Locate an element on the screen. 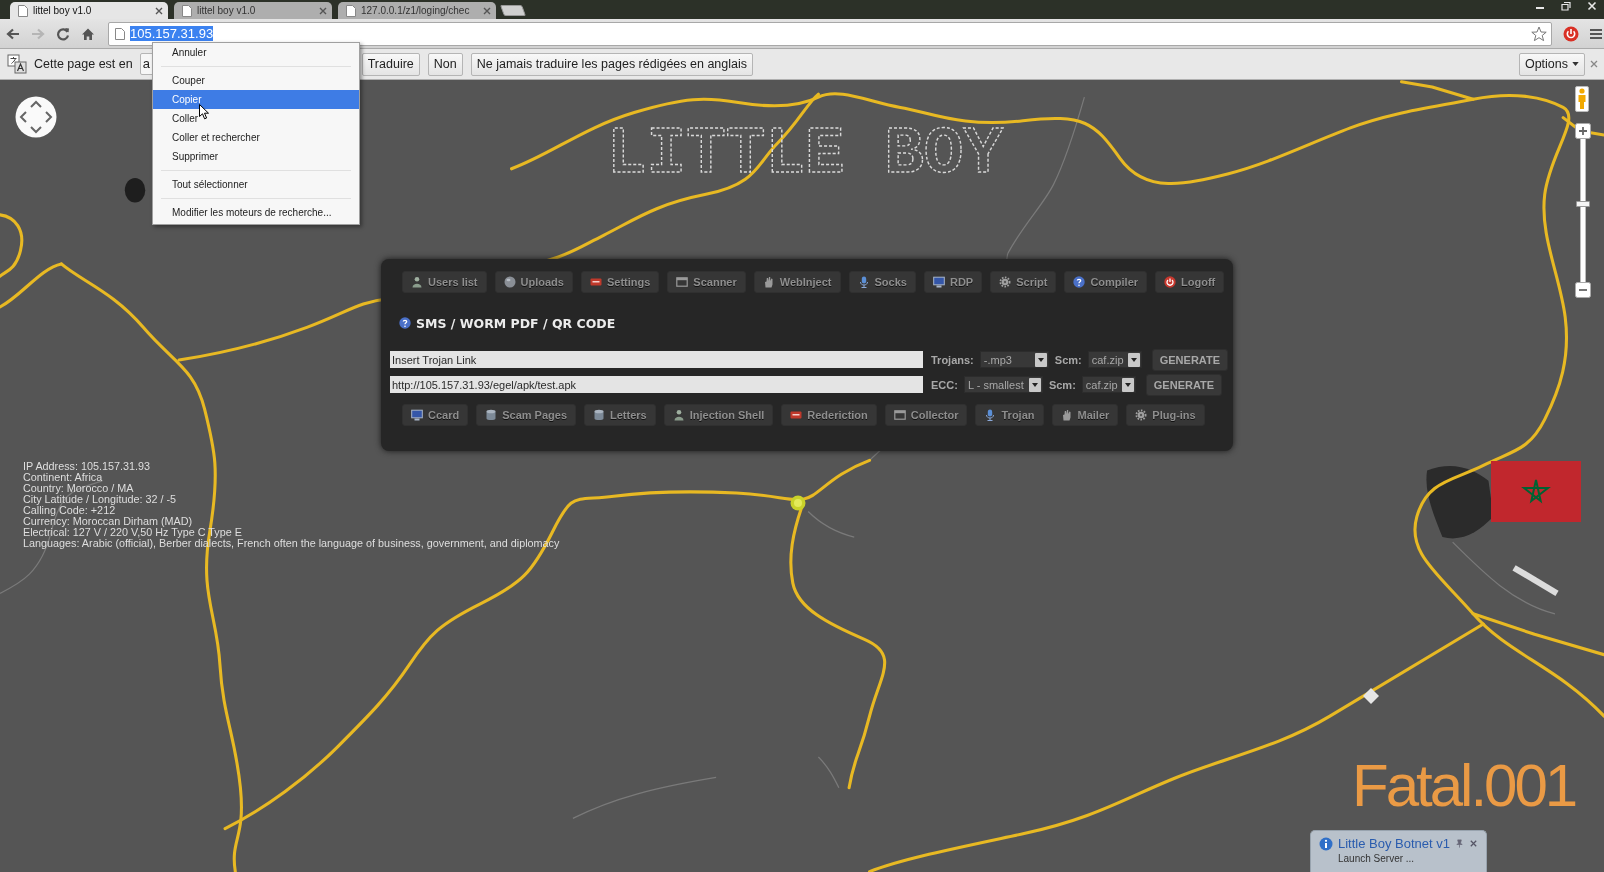 This screenshot has height=872, width=1604. menu-item: Coller is located at coordinates (256, 118).